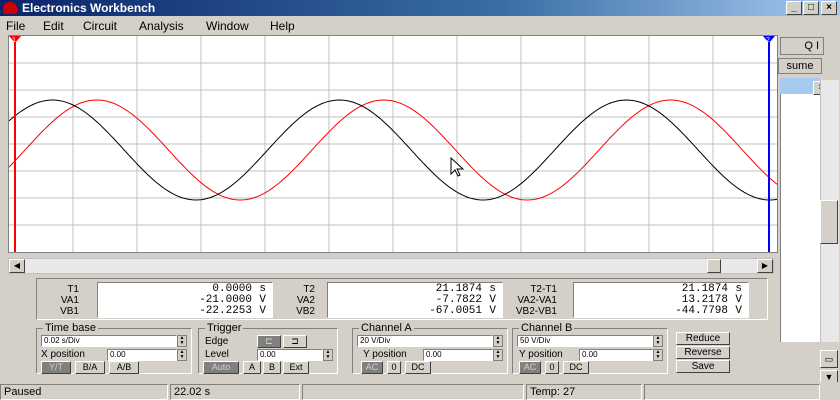 This screenshot has height=400, width=840. What do you see at coordinates (420, 26) in the screenshot?
I see `menu-bar: File Edit Circuit Analysis Window Help` at bounding box center [420, 26].